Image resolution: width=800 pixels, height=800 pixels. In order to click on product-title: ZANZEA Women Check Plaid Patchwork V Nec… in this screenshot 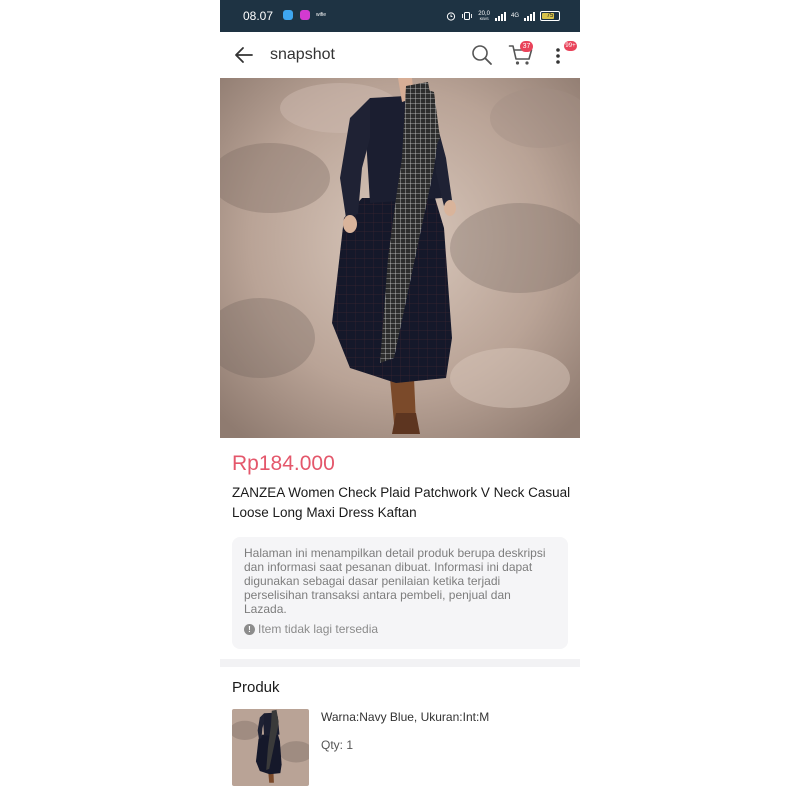, I will do `click(401, 502)`.